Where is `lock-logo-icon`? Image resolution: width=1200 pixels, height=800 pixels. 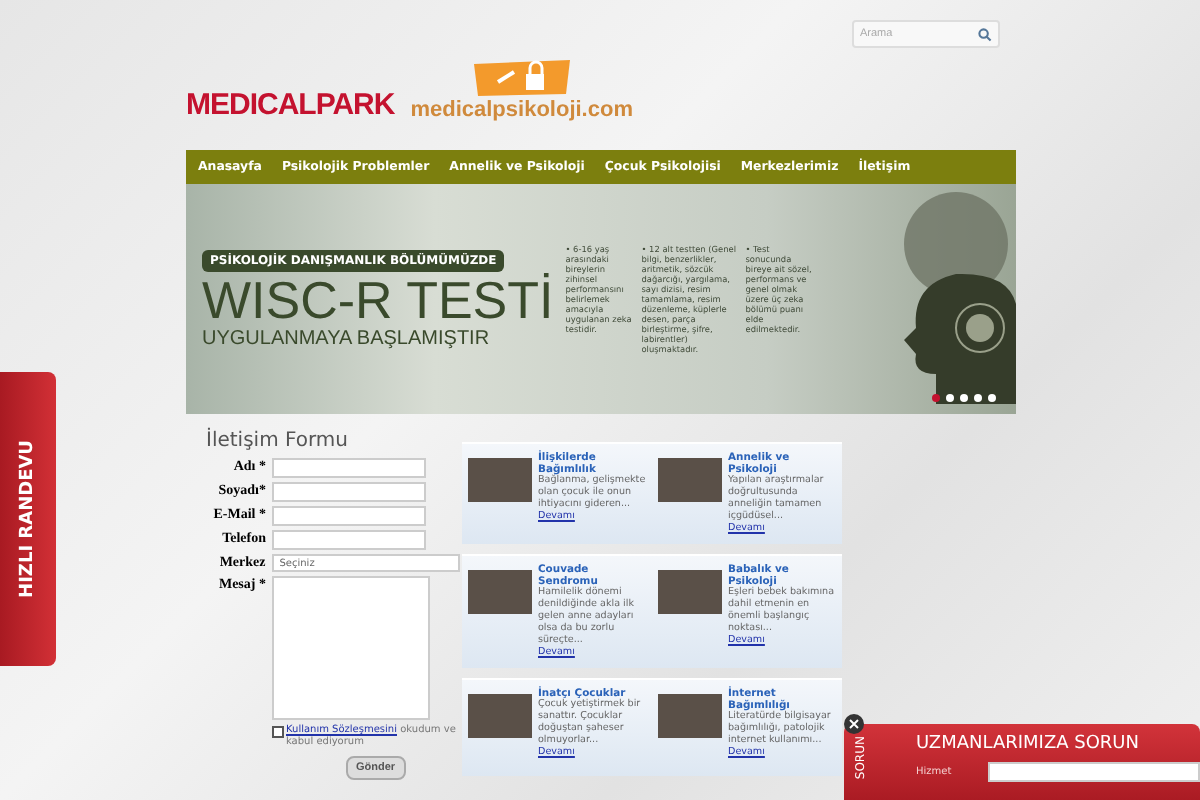 lock-logo-icon is located at coordinates (521, 78).